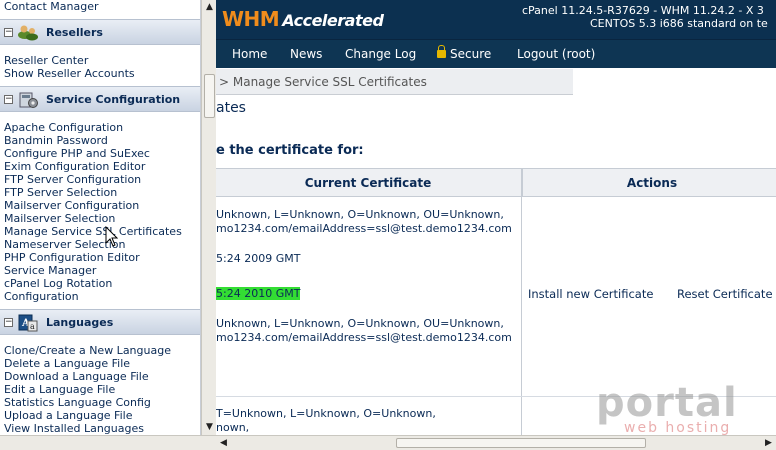 The width and height of the screenshot is (776, 450). I want to click on menu-link-cpanel-log-rotation: cPanel Log Rotation, so click(100, 283).